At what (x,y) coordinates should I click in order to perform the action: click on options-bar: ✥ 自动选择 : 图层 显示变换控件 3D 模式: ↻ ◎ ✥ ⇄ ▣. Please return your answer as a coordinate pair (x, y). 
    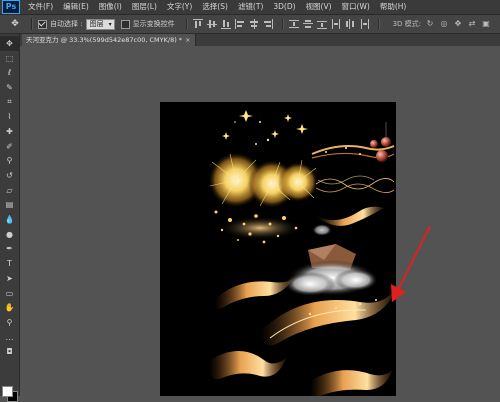
    Looking at the image, I should click on (250, 24).